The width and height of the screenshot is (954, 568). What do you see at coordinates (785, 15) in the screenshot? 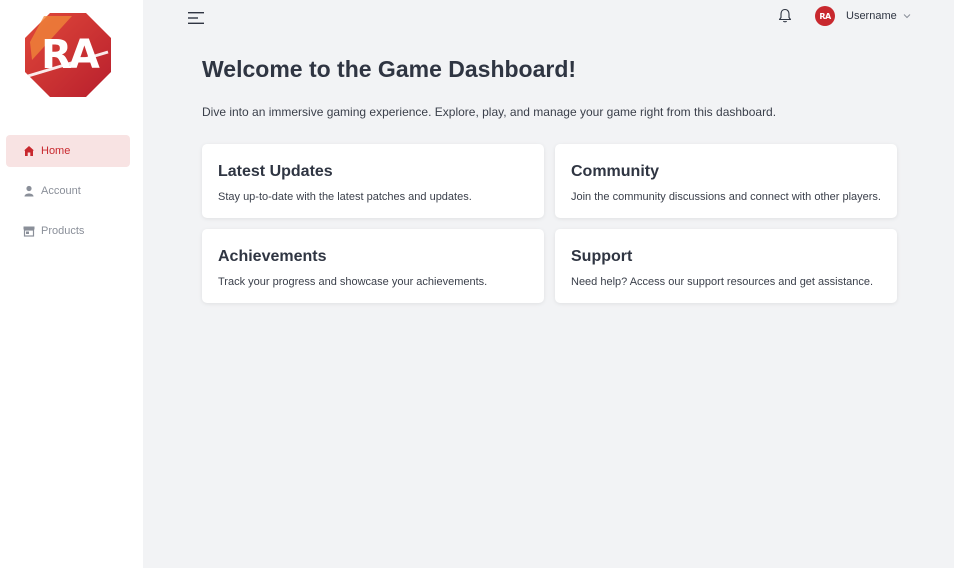
I see `bell-icon` at bounding box center [785, 15].